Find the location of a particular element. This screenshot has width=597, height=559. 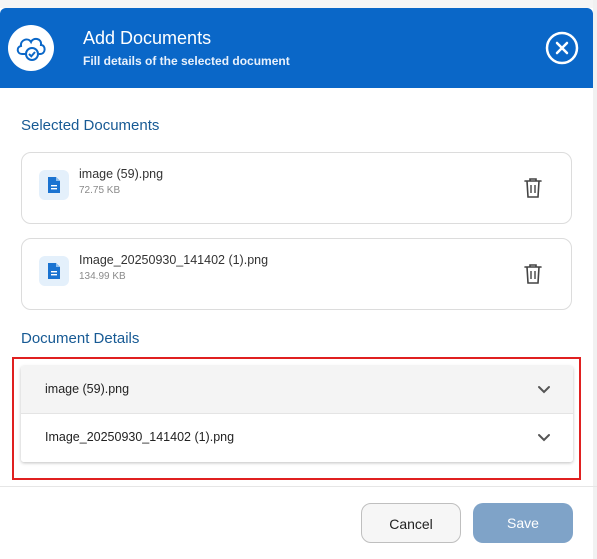

document-details-title: Document Details is located at coordinates (80, 338).